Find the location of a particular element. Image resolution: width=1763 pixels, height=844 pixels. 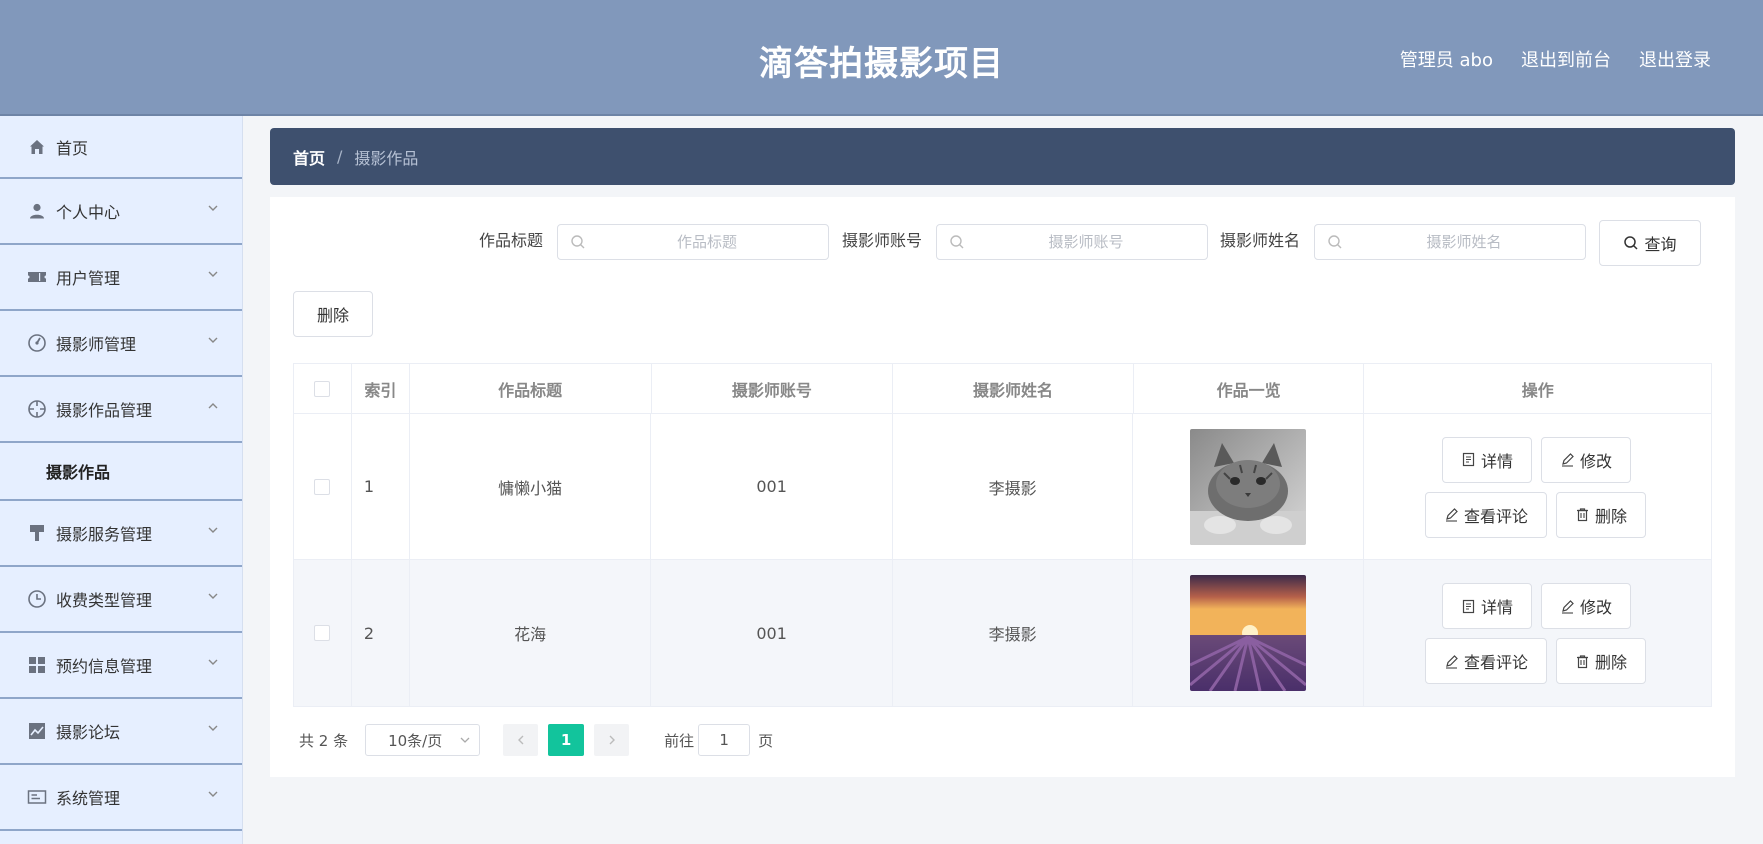

sidebar-item-label: 用户管理 is located at coordinates (88, 278).